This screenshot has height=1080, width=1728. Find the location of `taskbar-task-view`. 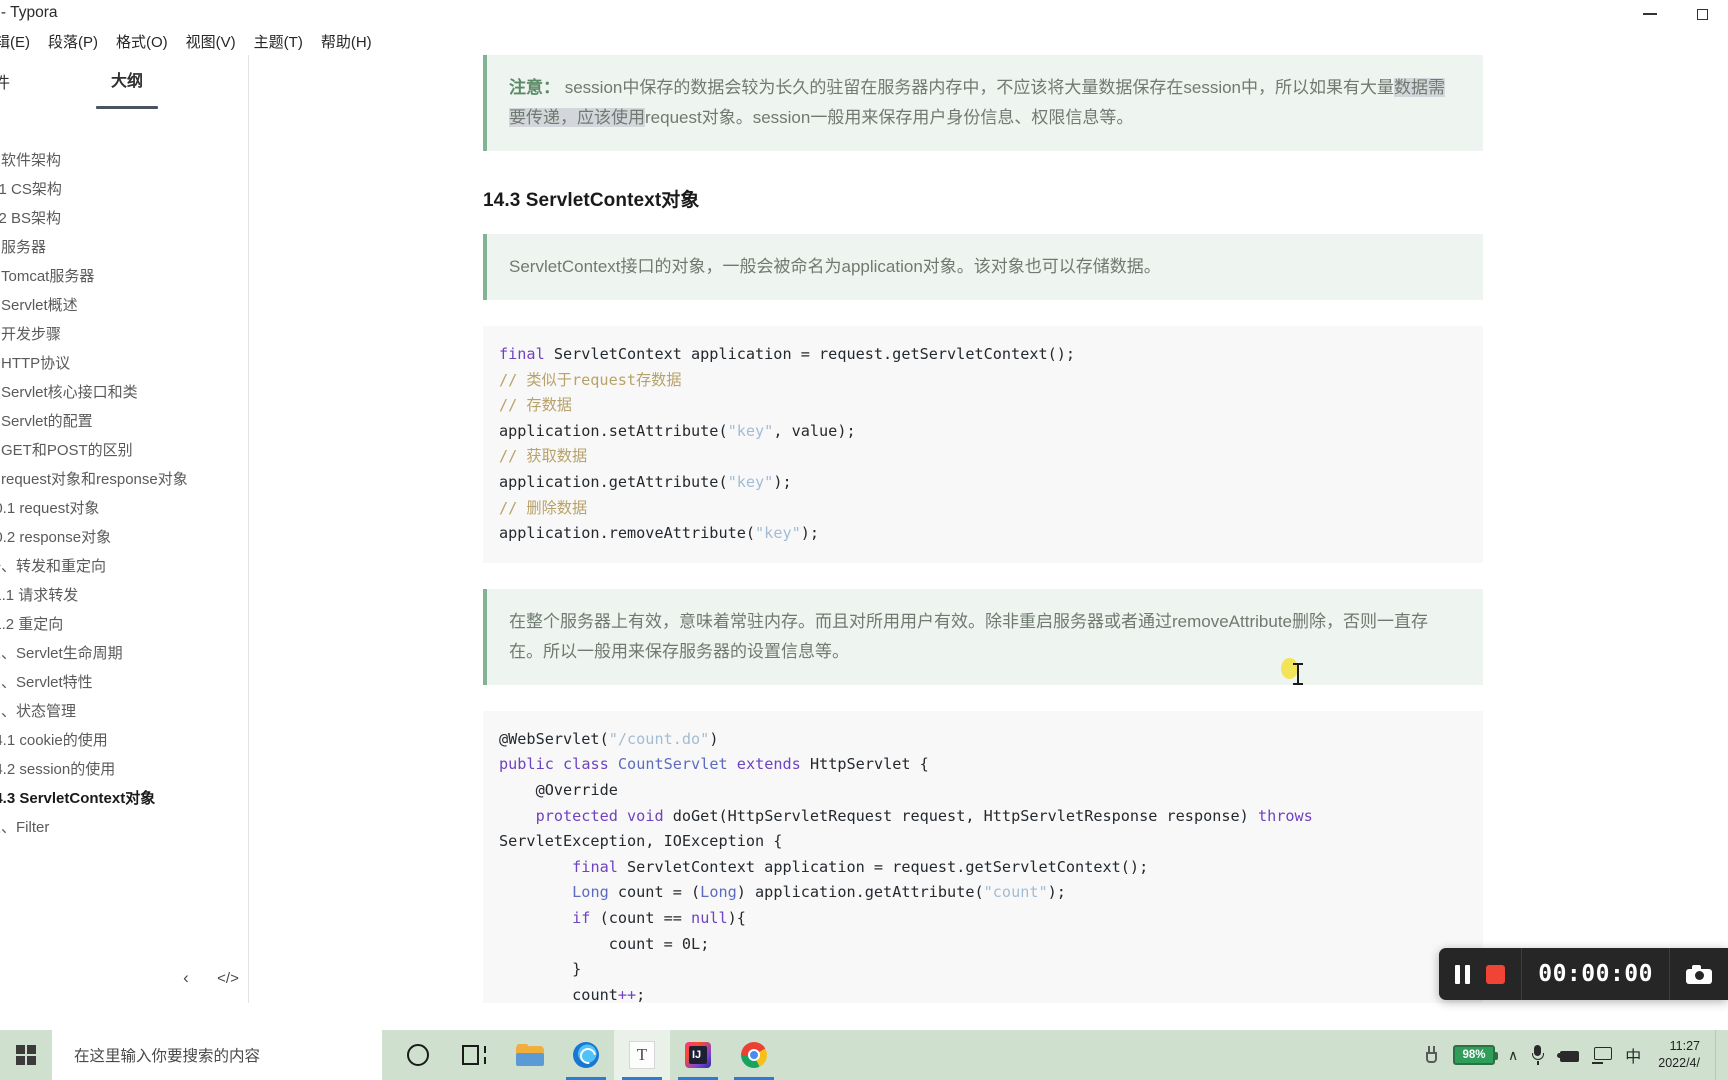

taskbar-task-view is located at coordinates (474, 1055).